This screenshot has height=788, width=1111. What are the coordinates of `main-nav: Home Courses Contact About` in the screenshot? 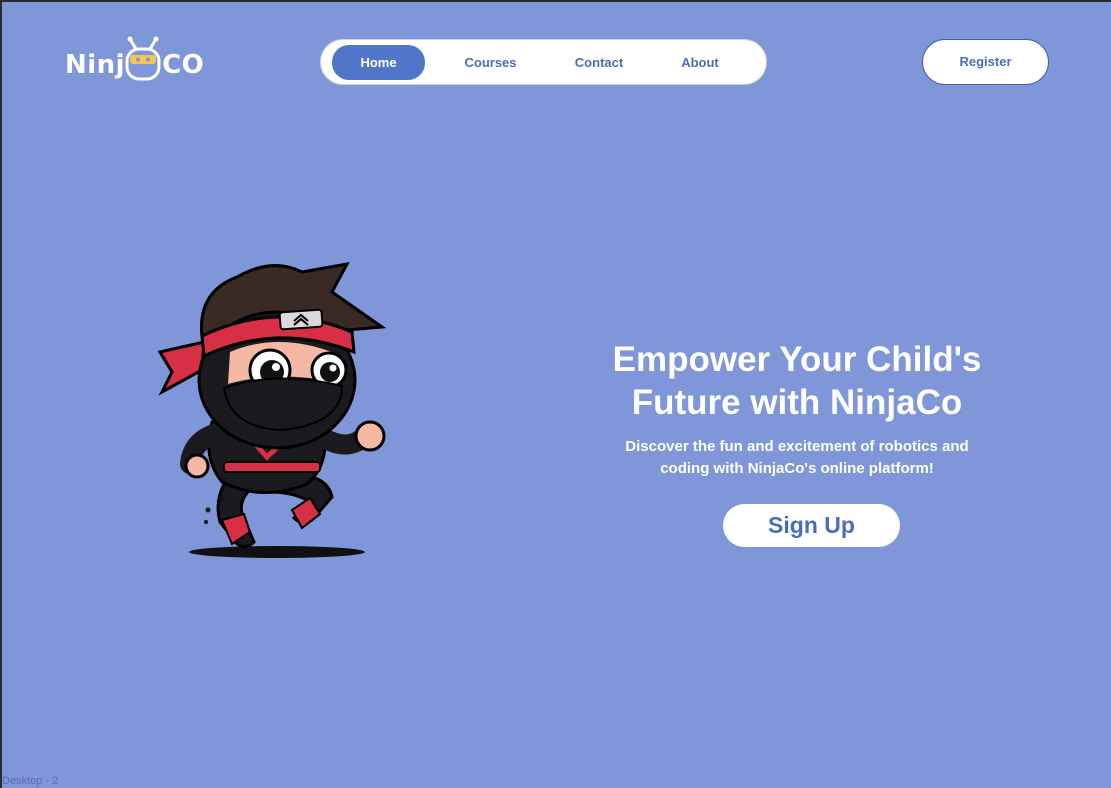 It's located at (543, 62).